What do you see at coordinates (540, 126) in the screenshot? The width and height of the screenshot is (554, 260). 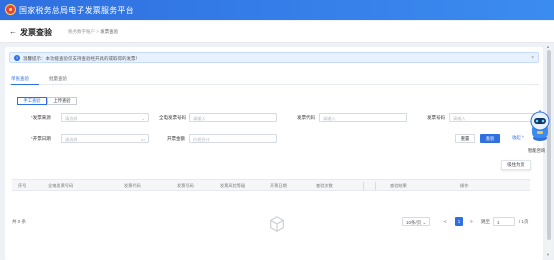 I see `assistant-robot-icon` at bounding box center [540, 126].